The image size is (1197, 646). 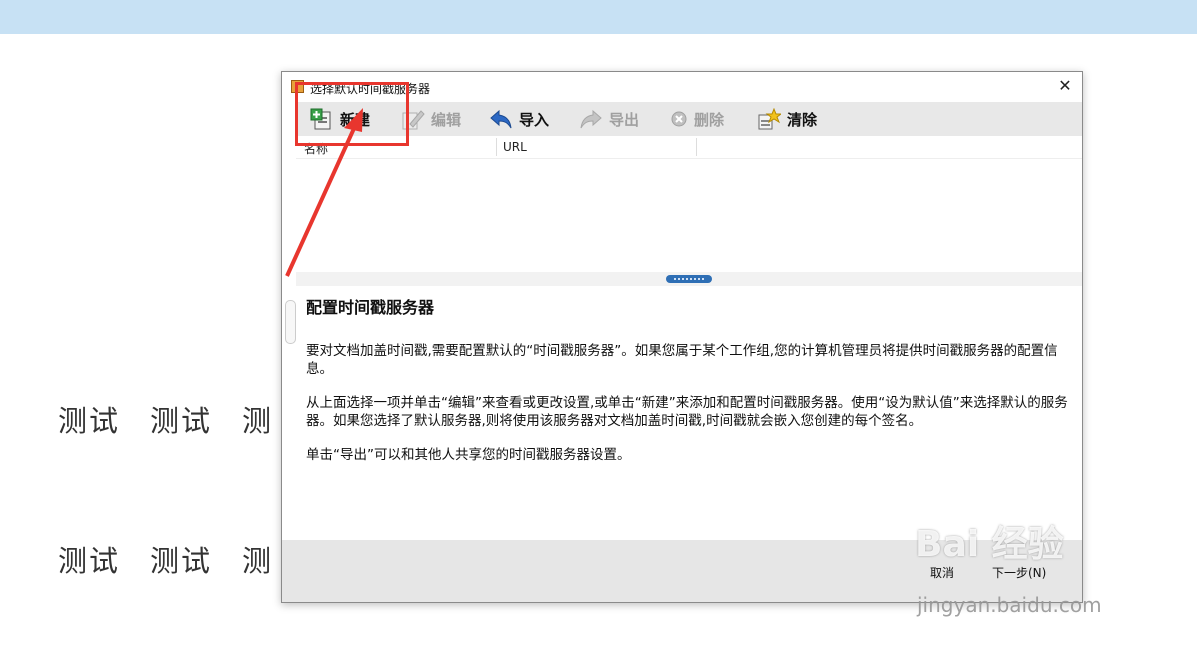 I want to click on column-header-url: URL, so click(x=515, y=147).